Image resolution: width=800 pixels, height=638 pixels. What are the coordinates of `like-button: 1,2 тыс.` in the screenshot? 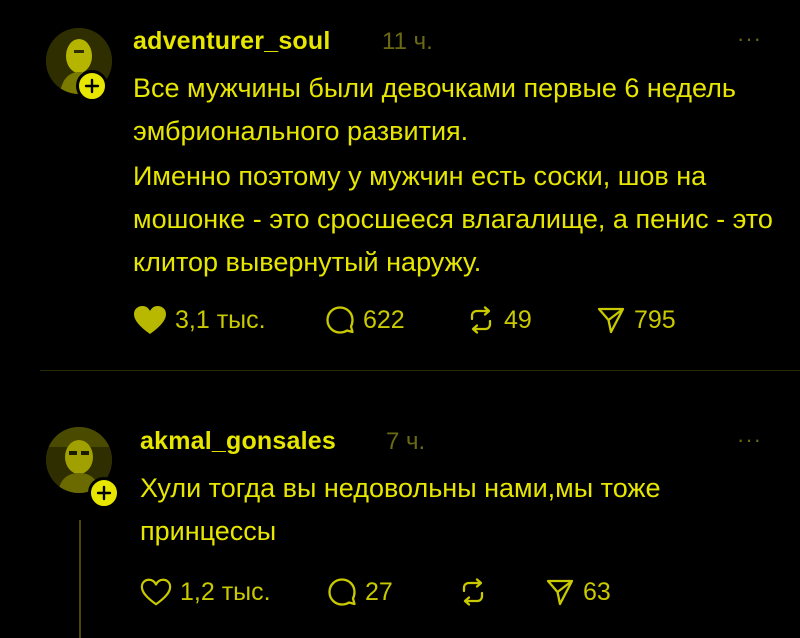 It's located at (205, 592).